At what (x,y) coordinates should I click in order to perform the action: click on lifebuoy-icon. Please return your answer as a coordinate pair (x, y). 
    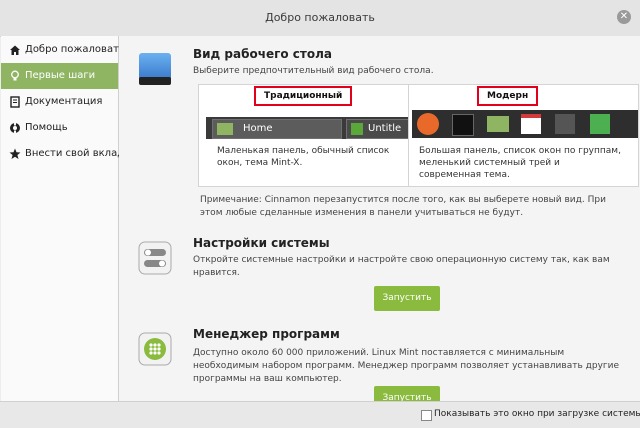
    Looking at the image, I should click on (15, 128).